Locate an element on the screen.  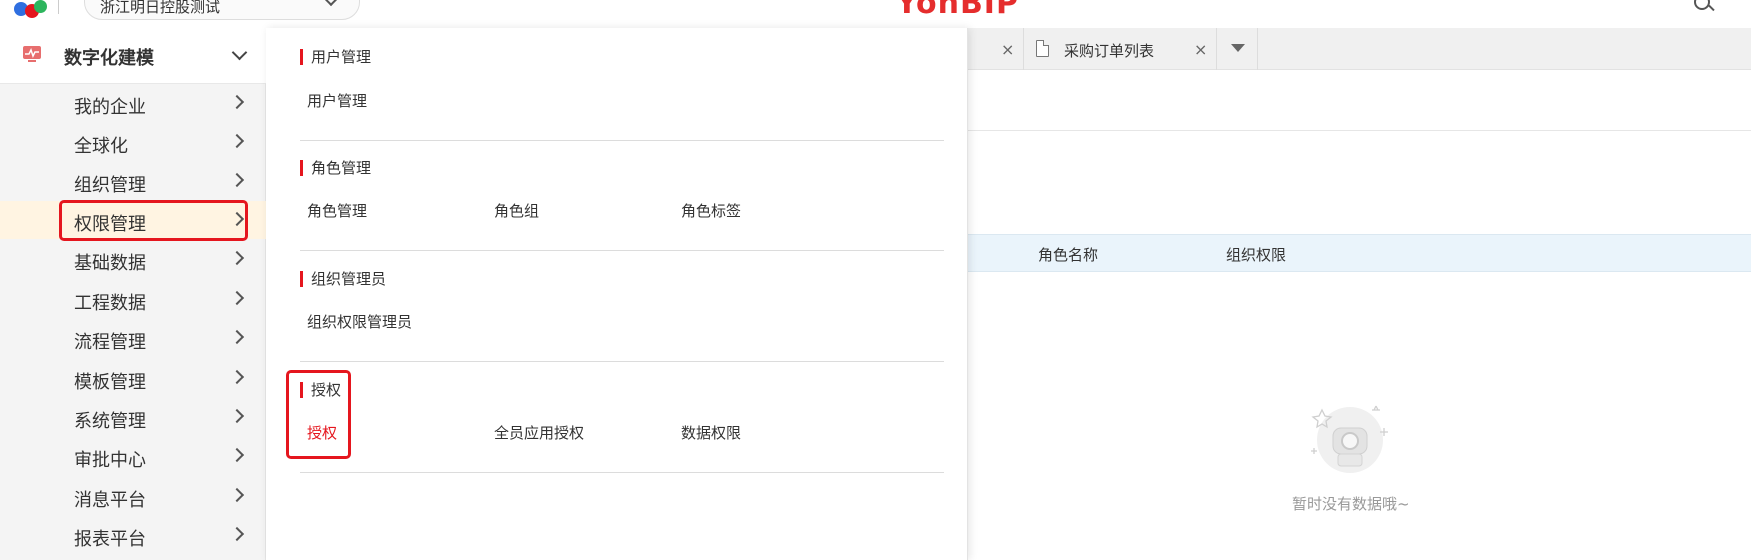
app-logo-icon is located at coordinates (31, 9).